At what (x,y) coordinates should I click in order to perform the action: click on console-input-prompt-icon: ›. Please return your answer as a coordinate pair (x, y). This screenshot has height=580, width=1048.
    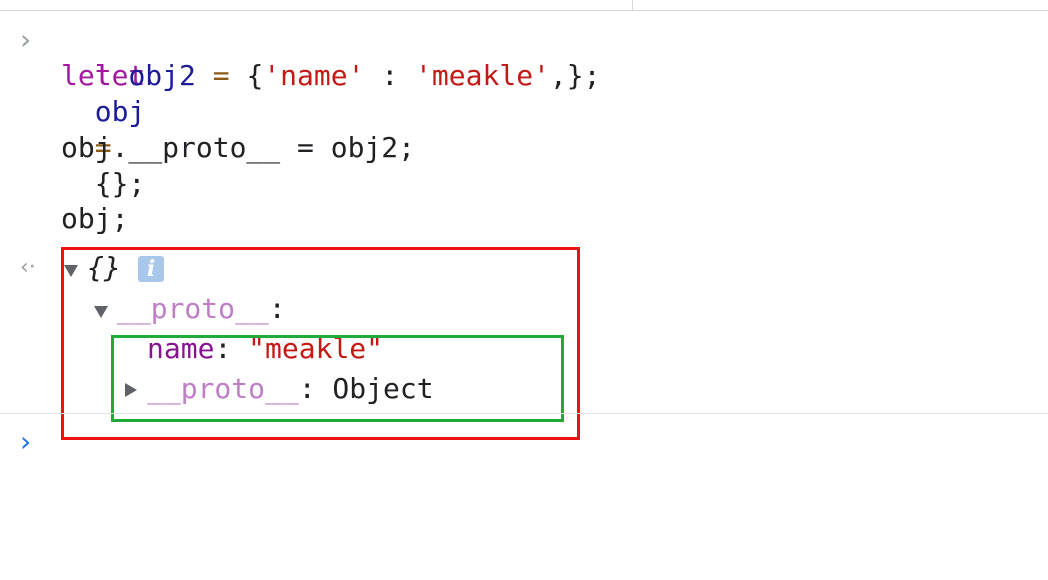
    Looking at the image, I should click on (25, 442).